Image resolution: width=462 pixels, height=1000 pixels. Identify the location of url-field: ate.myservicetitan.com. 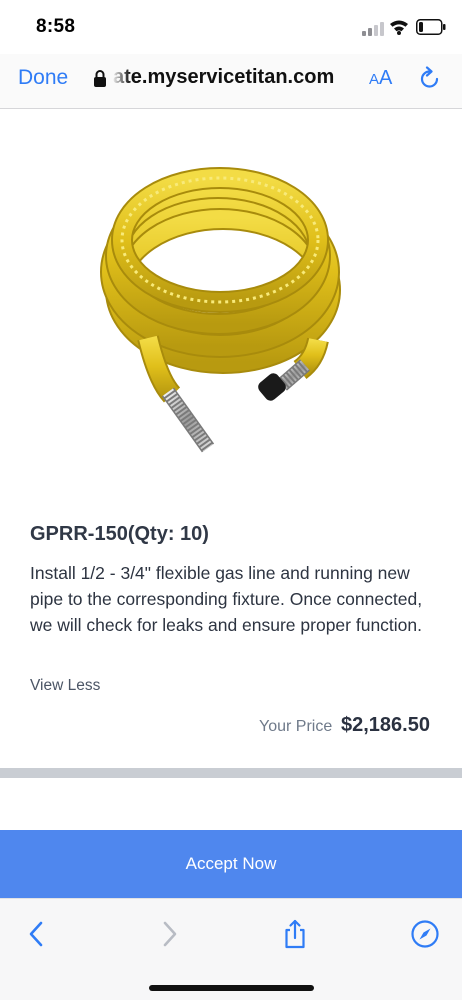
(233, 77).